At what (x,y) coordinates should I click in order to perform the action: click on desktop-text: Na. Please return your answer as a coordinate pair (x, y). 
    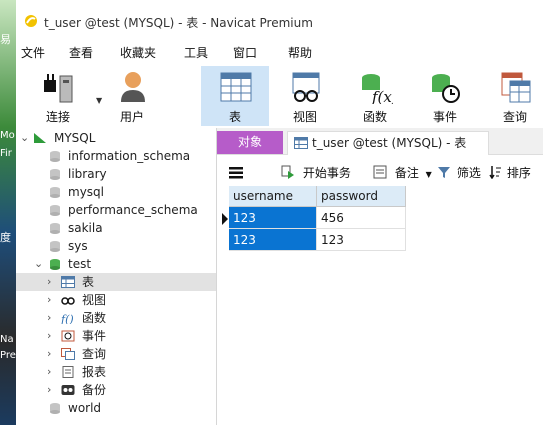
    Looking at the image, I should click on (7, 339).